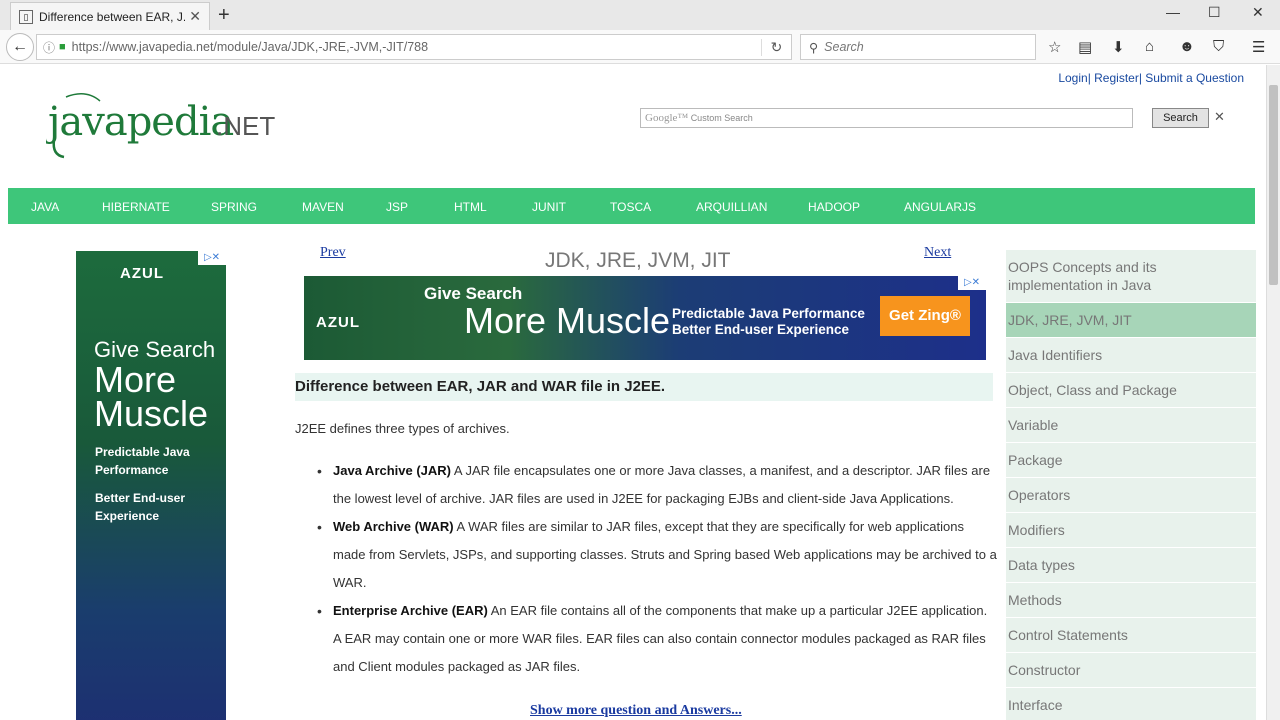  What do you see at coordinates (140, 507) in the screenshot?
I see `ad-text-2: Better End-user Experience` at bounding box center [140, 507].